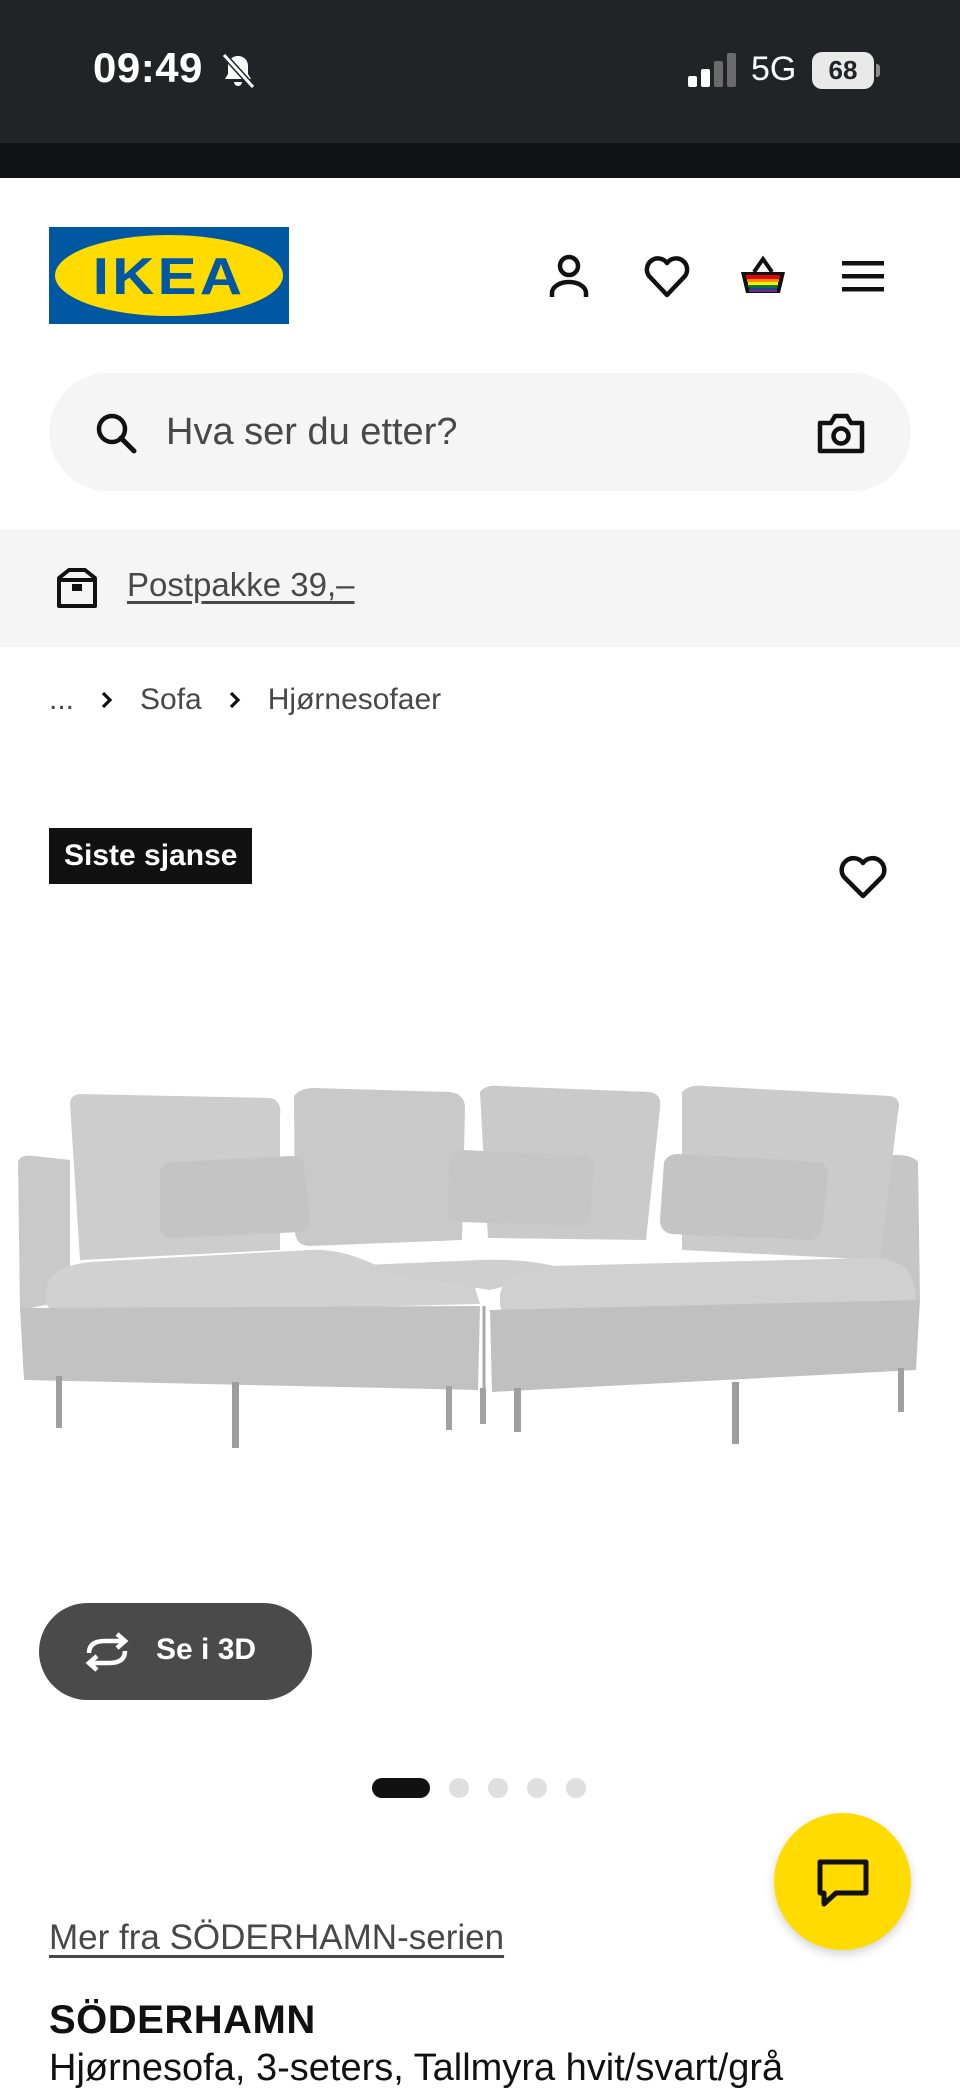 The height and width of the screenshot is (2090, 960). Describe the element at coordinates (843, 70) in the screenshot. I see `battery-level: 68` at that location.